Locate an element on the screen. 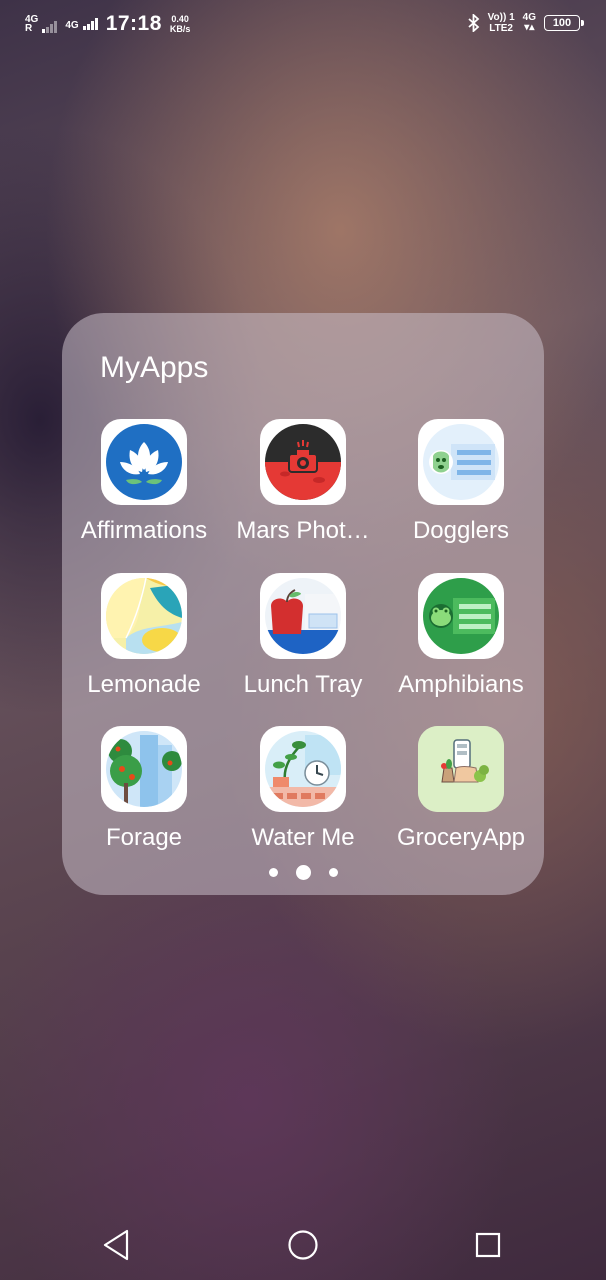 Image resolution: width=606 pixels, height=1280 pixels. home-button is located at coordinates (303, 1245).